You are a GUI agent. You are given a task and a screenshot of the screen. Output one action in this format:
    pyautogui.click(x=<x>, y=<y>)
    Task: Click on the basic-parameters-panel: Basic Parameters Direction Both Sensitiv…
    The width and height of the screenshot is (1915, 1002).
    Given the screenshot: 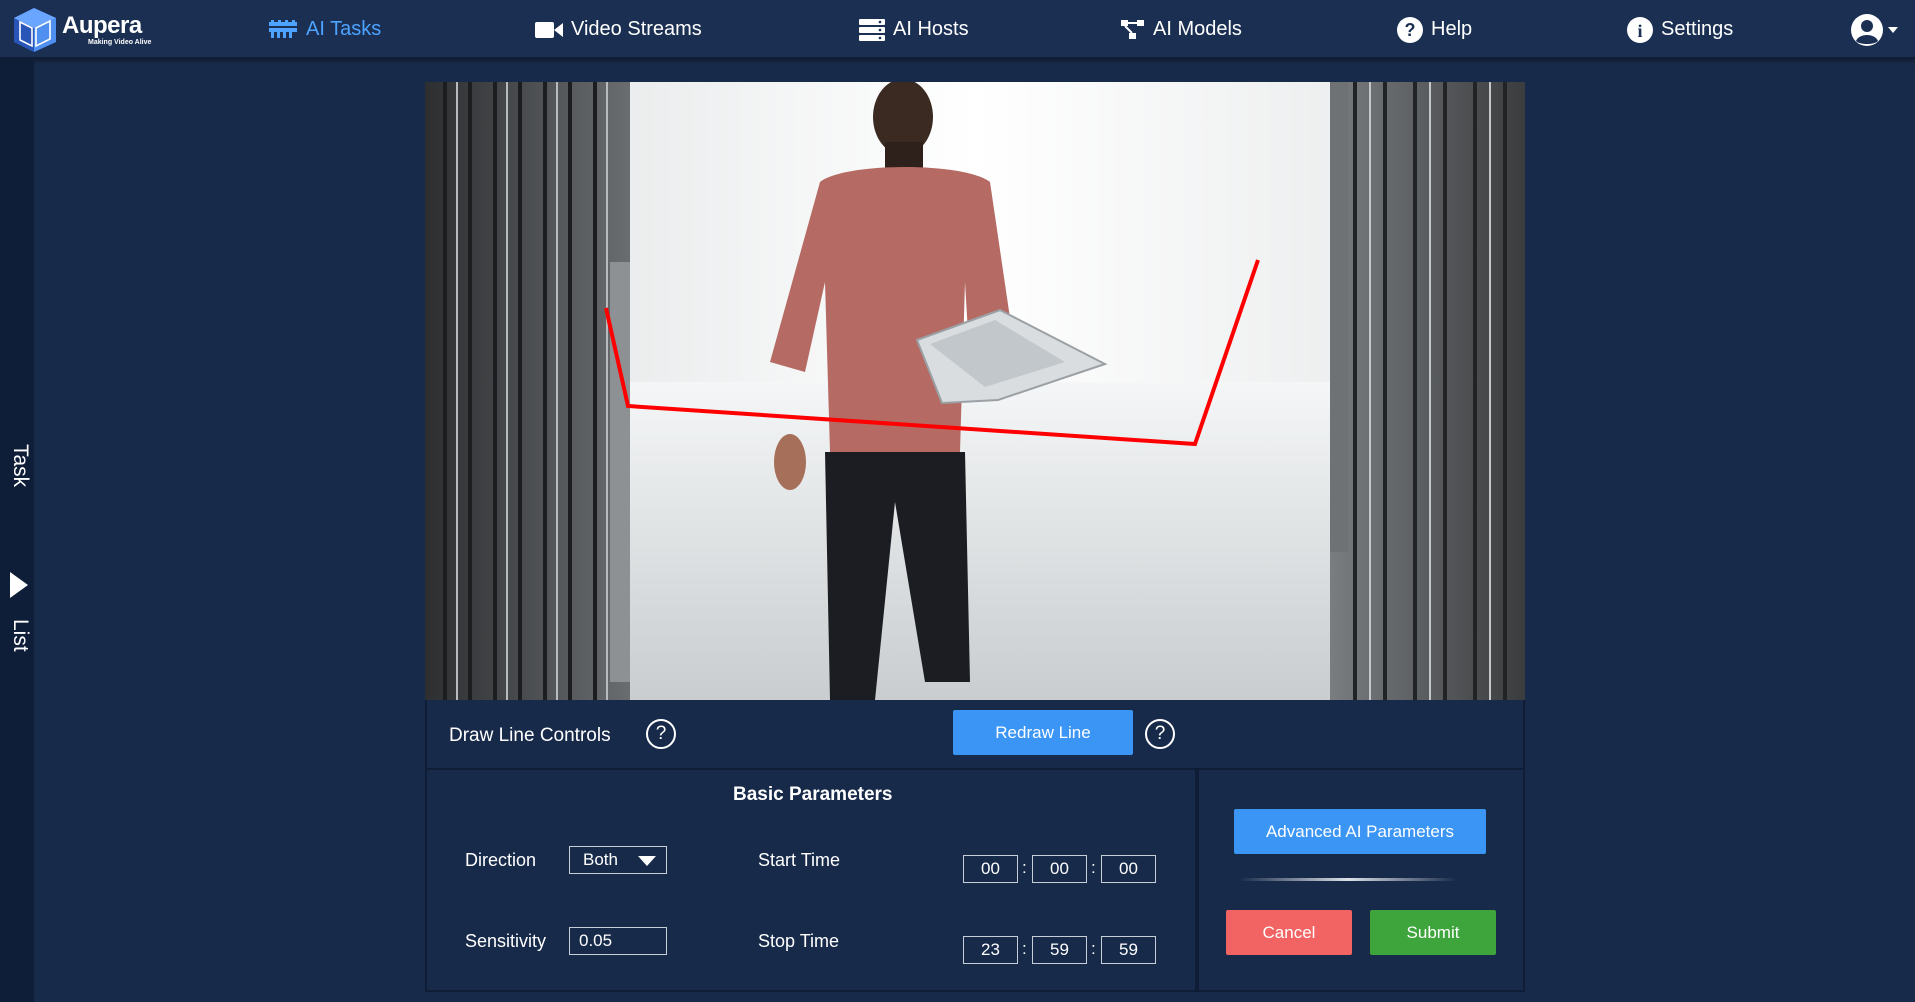 What is the action you would take?
    pyautogui.click(x=811, y=881)
    